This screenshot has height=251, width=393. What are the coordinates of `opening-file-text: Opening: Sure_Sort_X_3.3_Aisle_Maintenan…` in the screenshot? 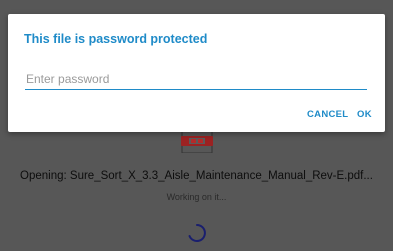 It's located at (196, 176).